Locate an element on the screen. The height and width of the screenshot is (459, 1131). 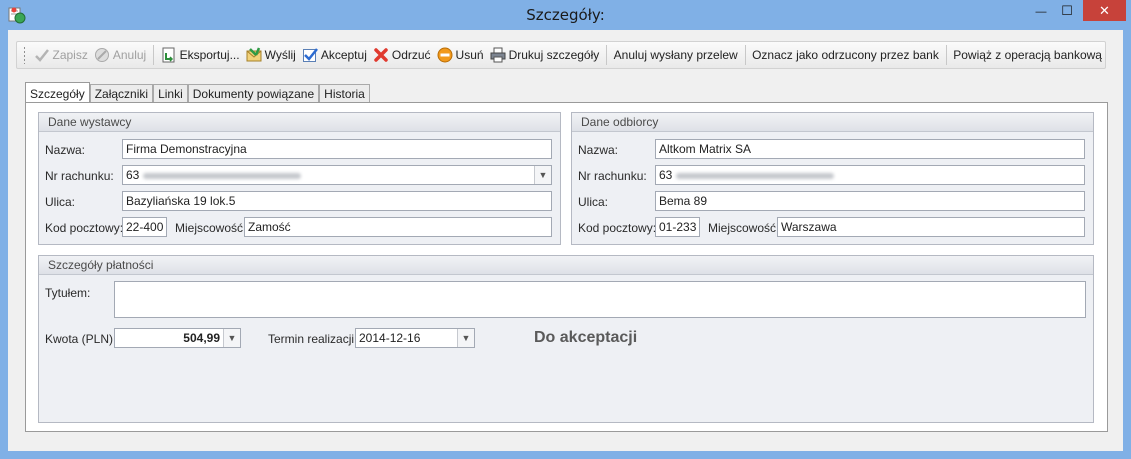
recipient-name-field: Altkom Matrix SA is located at coordinates (870, 149).